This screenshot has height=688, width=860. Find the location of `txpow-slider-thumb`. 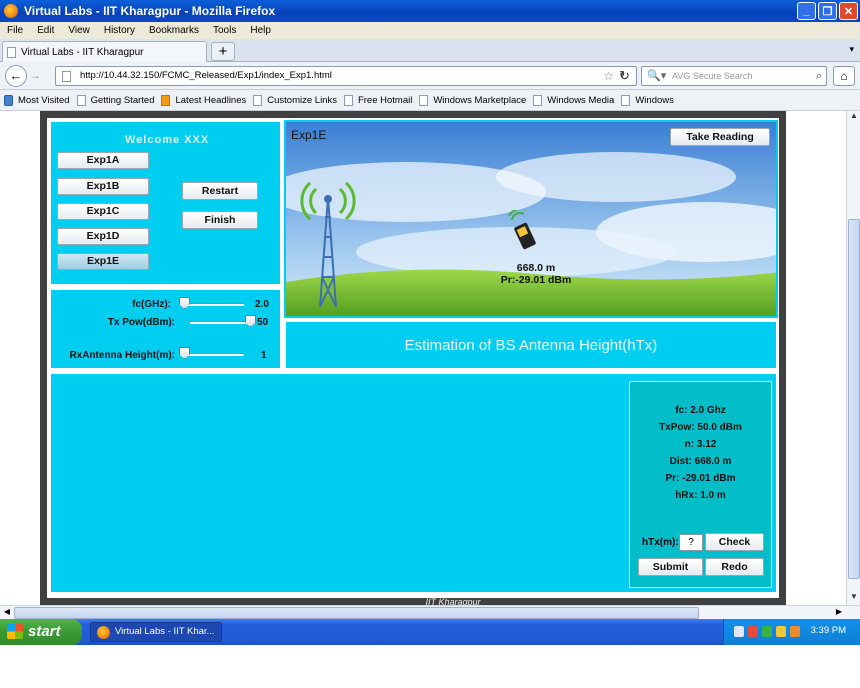

txpow-slider-thumb is located at coordinates (250, 321).